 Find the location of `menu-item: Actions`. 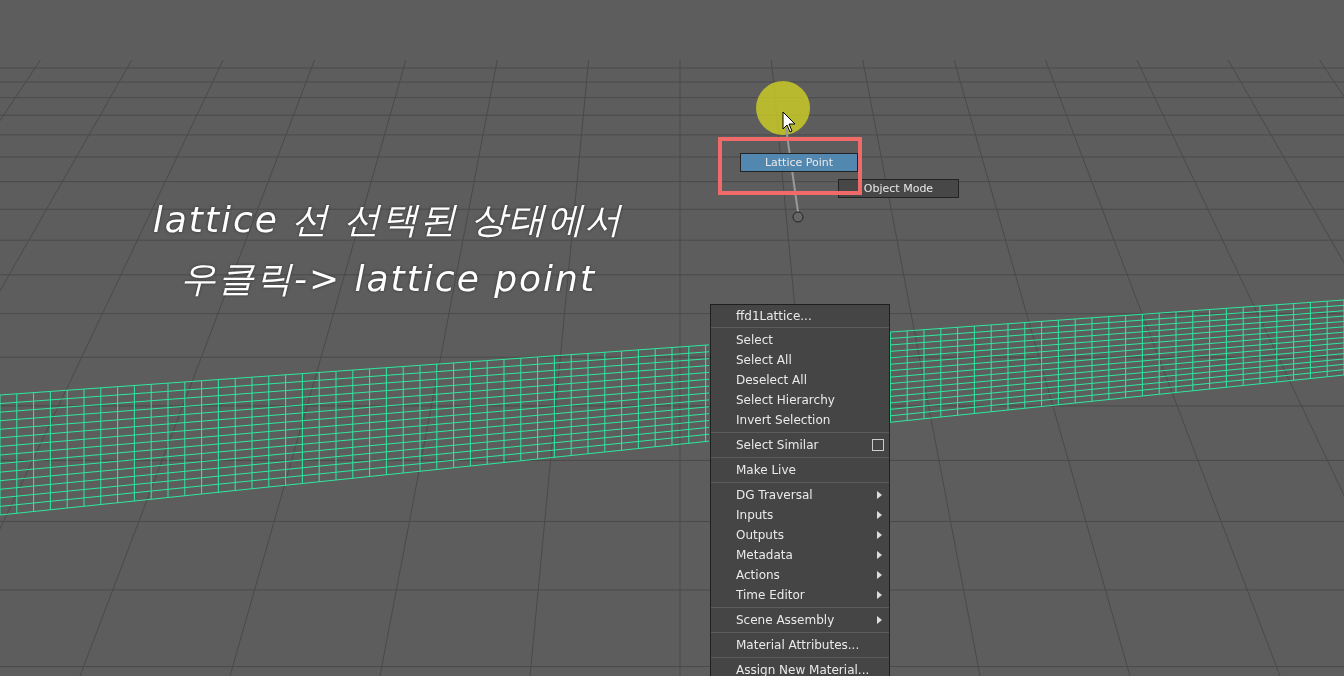

menu-item: Actions is located at coordinates (800, 575).